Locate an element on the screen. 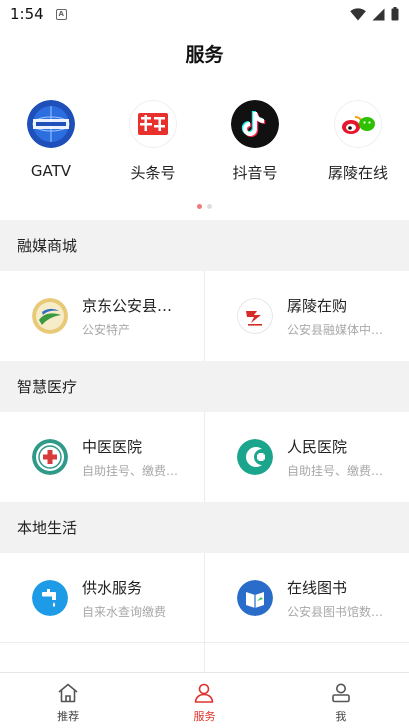 This screenshot has width=409, height=728. service-title: 人民医院 is located at coordinates (317, 446).